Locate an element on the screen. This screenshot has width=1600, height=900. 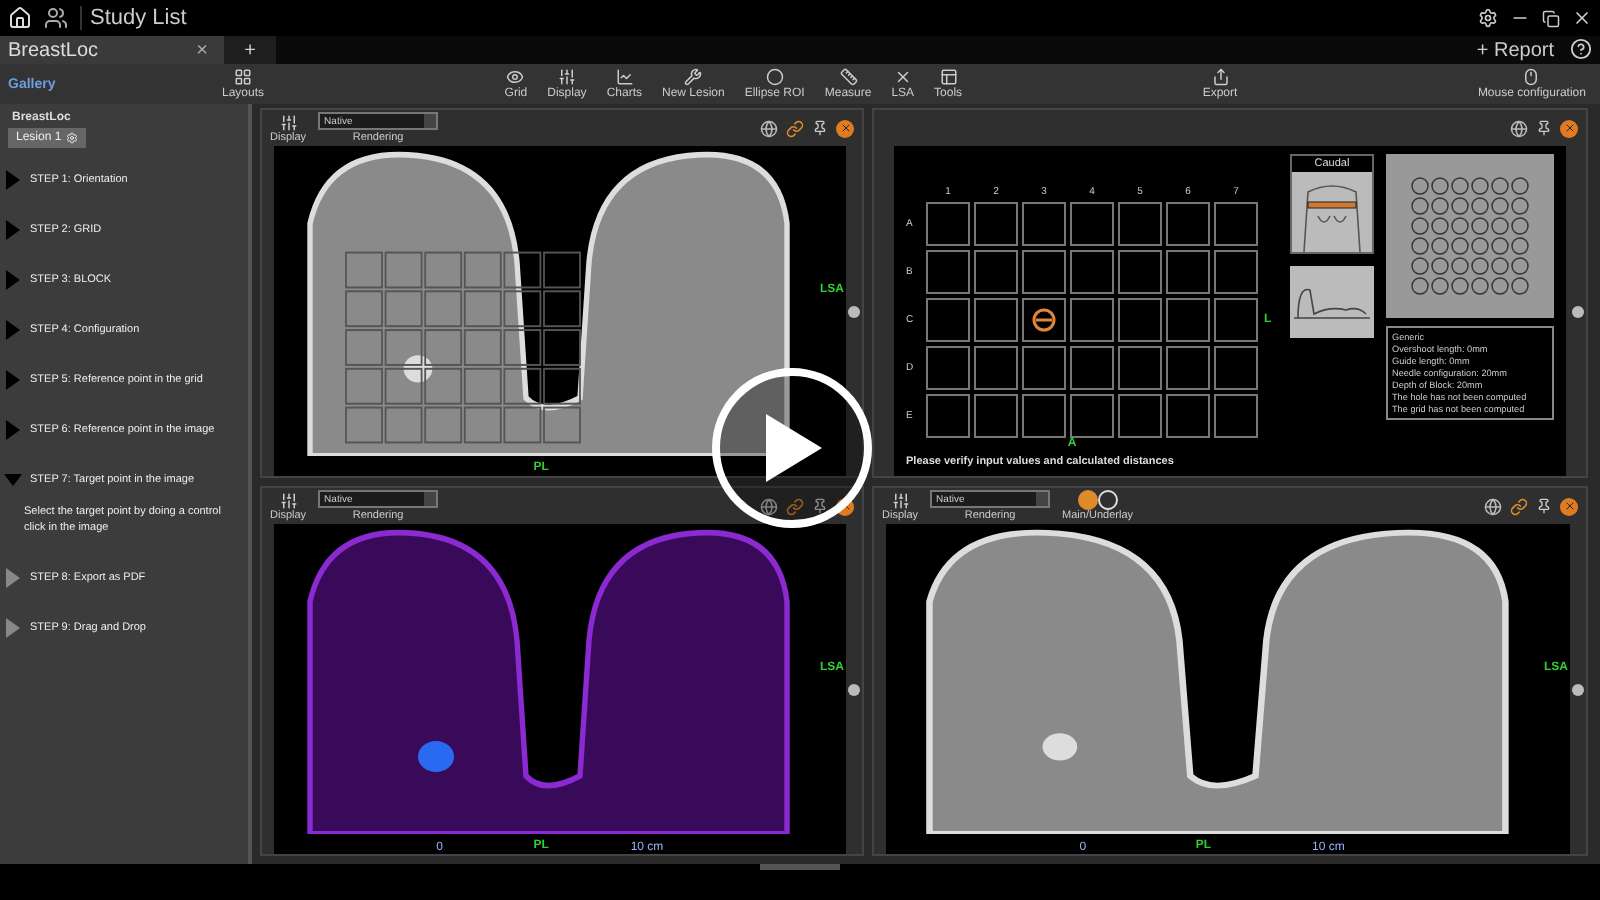
tab-title: BreastLoc is located at coordinates (53, 50).